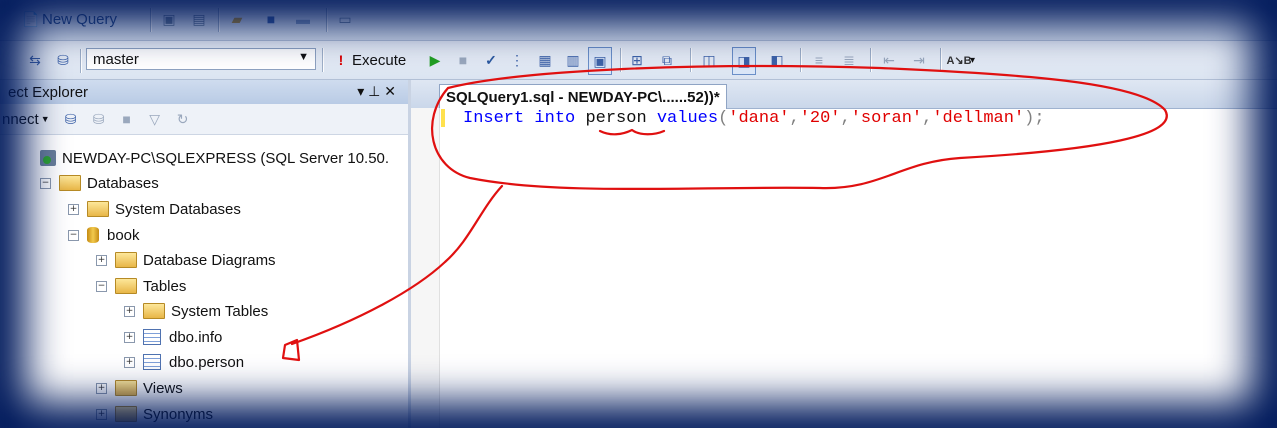 This screenshot has height=428, width=1277. I want to click on tree-label: dbo.person, so click(207, 362).